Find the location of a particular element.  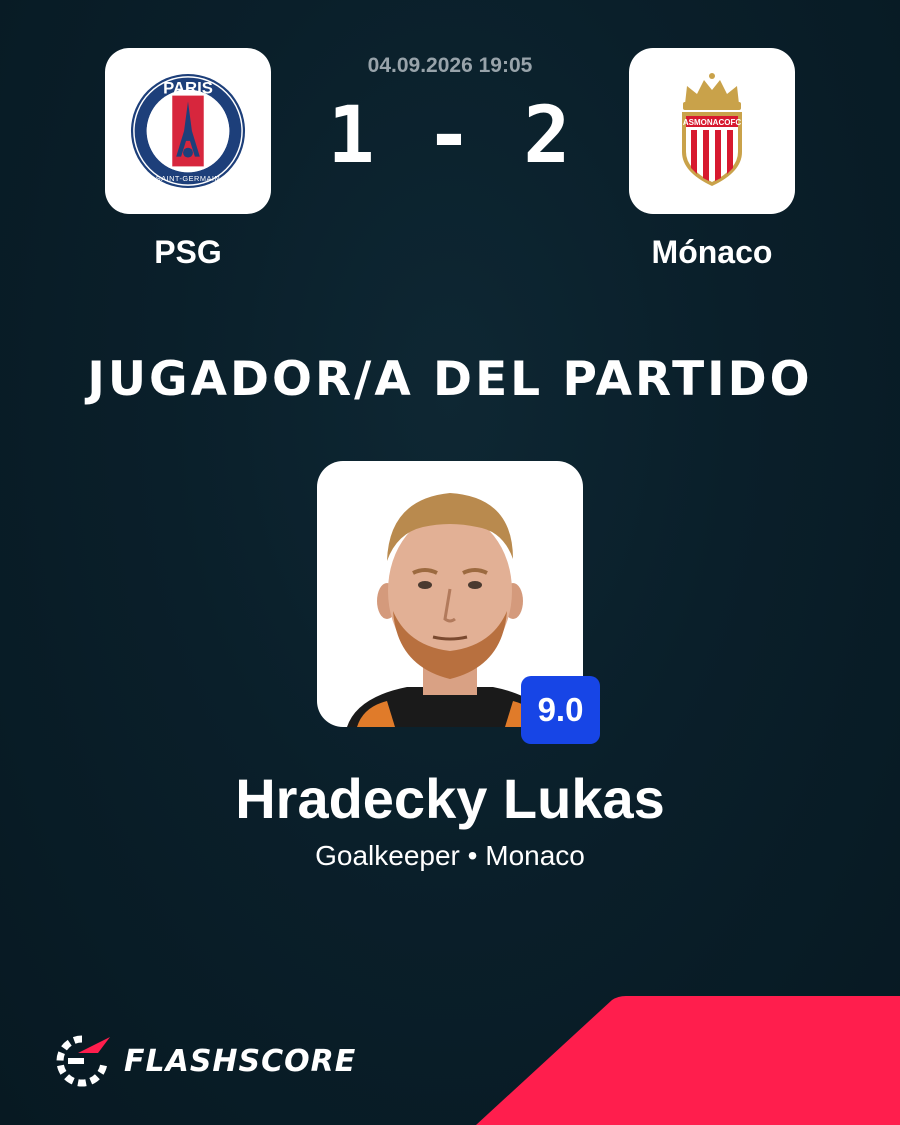

psg-crest-icon: PARIS SAINT-GERMAIN is located at coordinates (188, 131).